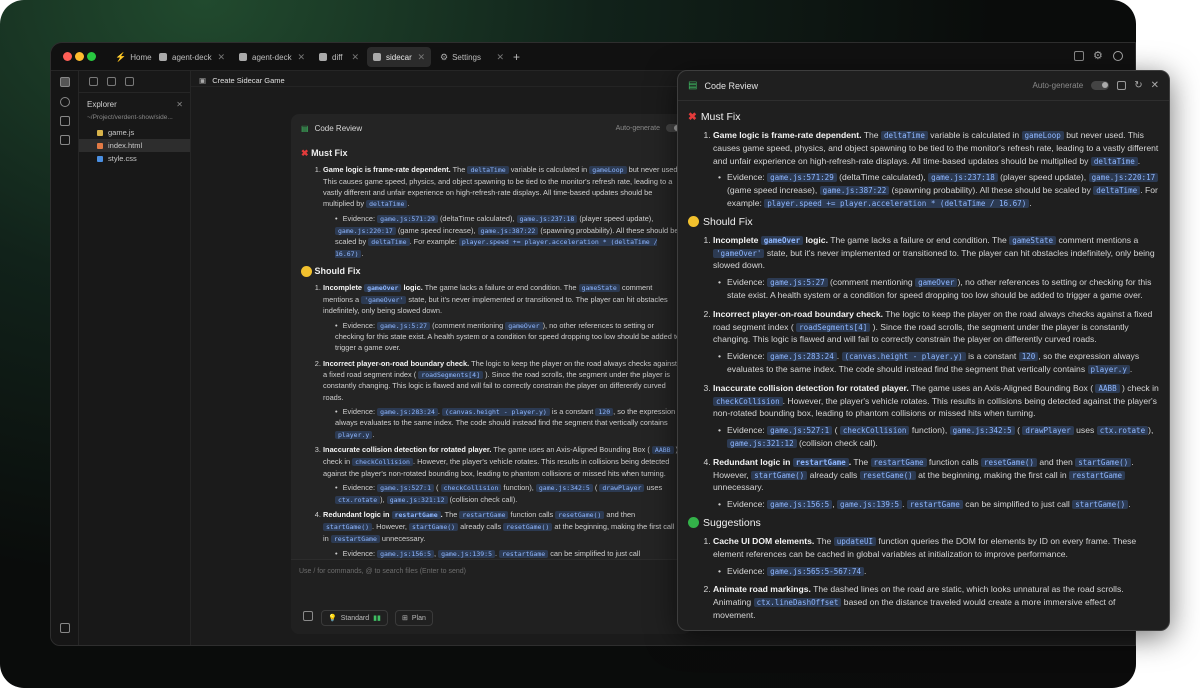  Describe the element at coordinates (444, 56) in the screenshot. I see `gear-icon: ⚙` at that location.